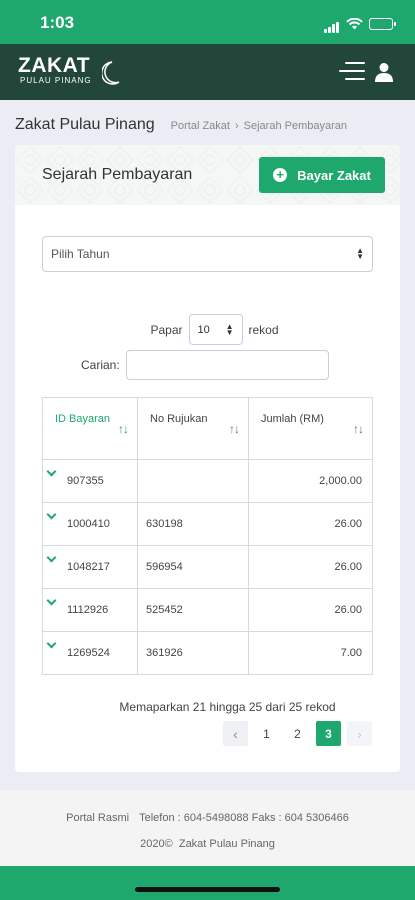 This screenshot has height=900, width=415. Describe the element at coordinates (215, 329) in the screenshot. I see `page-length-select: 10 ▲ ▼` at that location.